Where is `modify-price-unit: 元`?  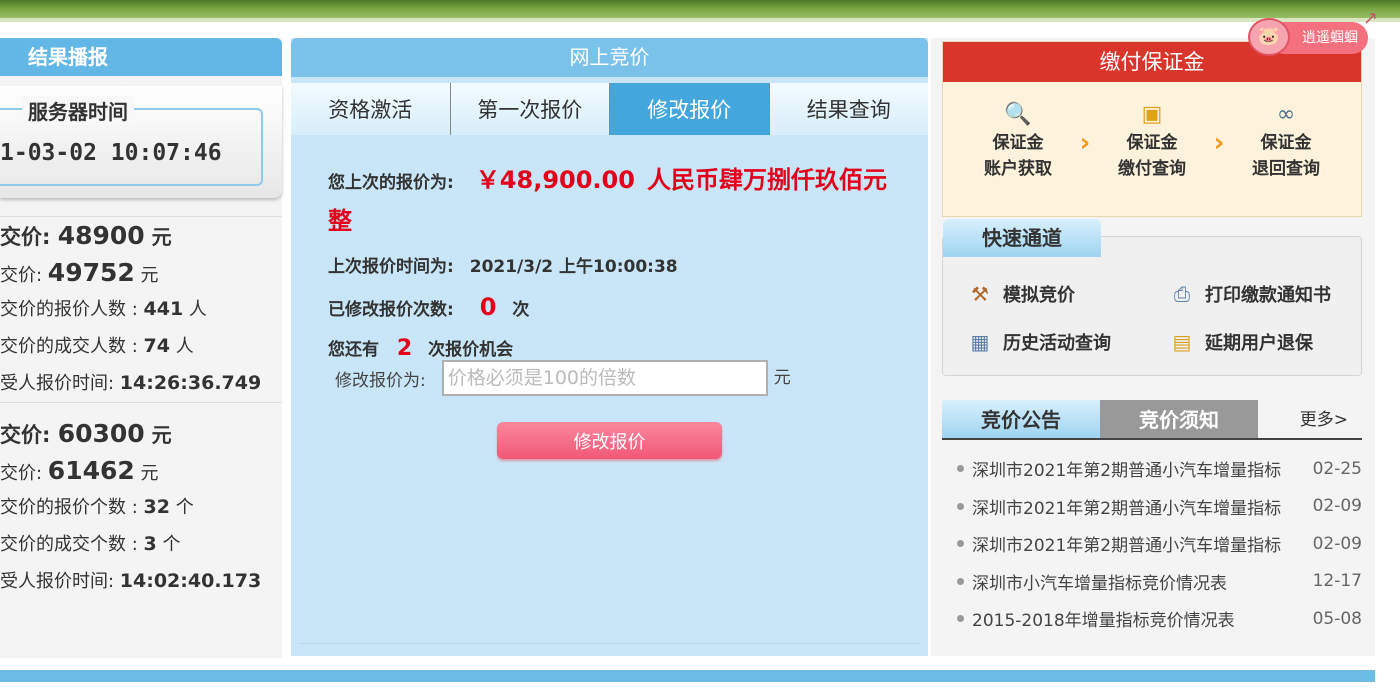
modify-price-unit: 元 is located at coordinates (782, 377).